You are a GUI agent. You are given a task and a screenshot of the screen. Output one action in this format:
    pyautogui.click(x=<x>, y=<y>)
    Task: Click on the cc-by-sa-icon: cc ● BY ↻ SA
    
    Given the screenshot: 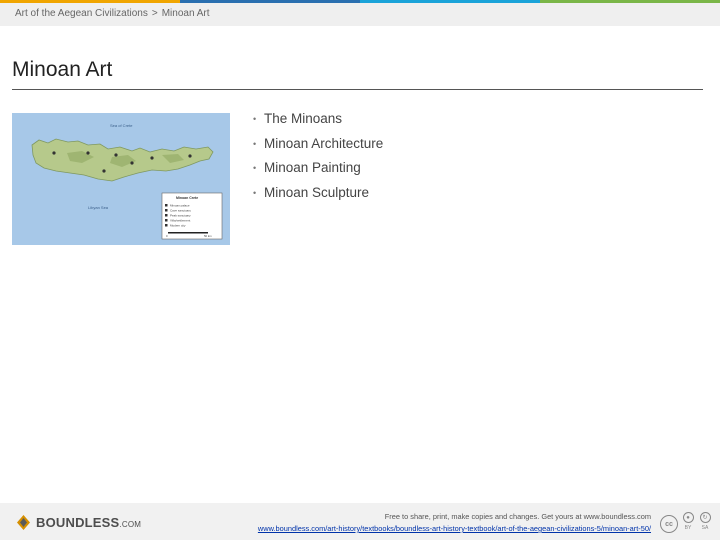 What is the action you would take?
    pyautogui.click(x=686, y=522)
    